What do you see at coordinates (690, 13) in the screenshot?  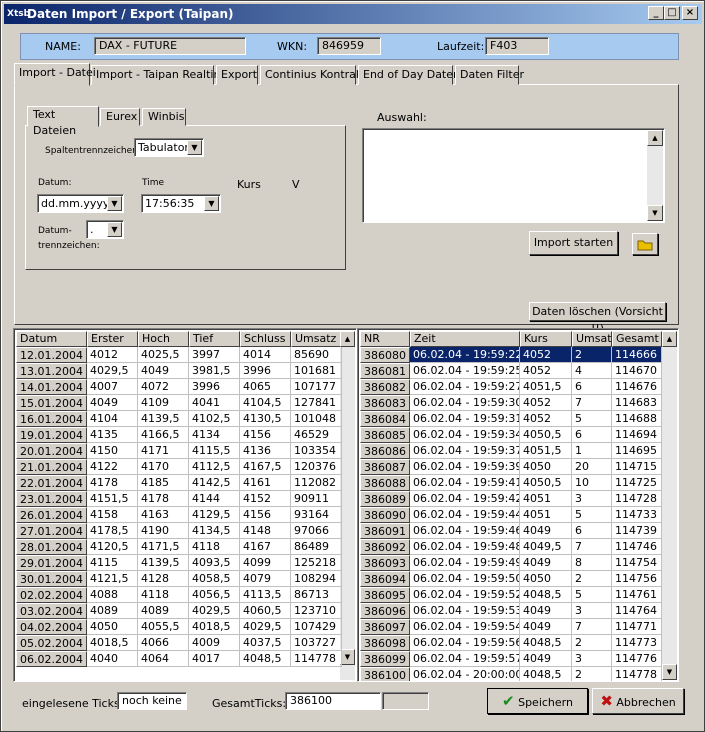 I see `close-icon: ×` at bounding box center [690, 13].